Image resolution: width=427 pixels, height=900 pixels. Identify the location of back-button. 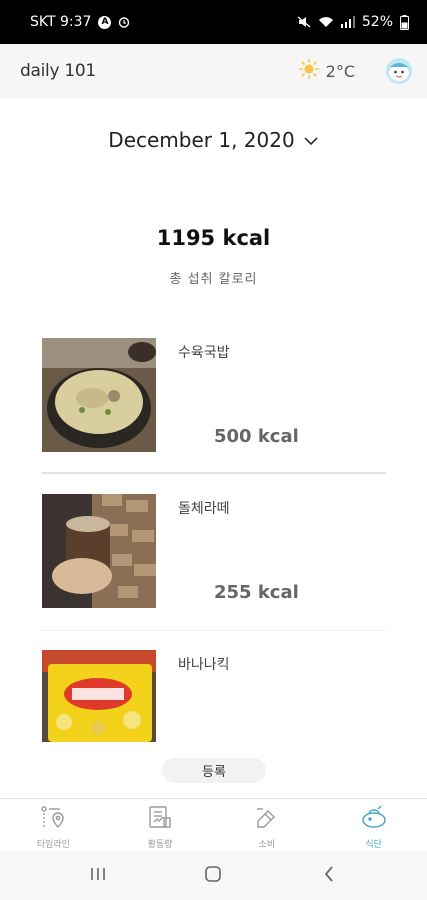
(329, 876).